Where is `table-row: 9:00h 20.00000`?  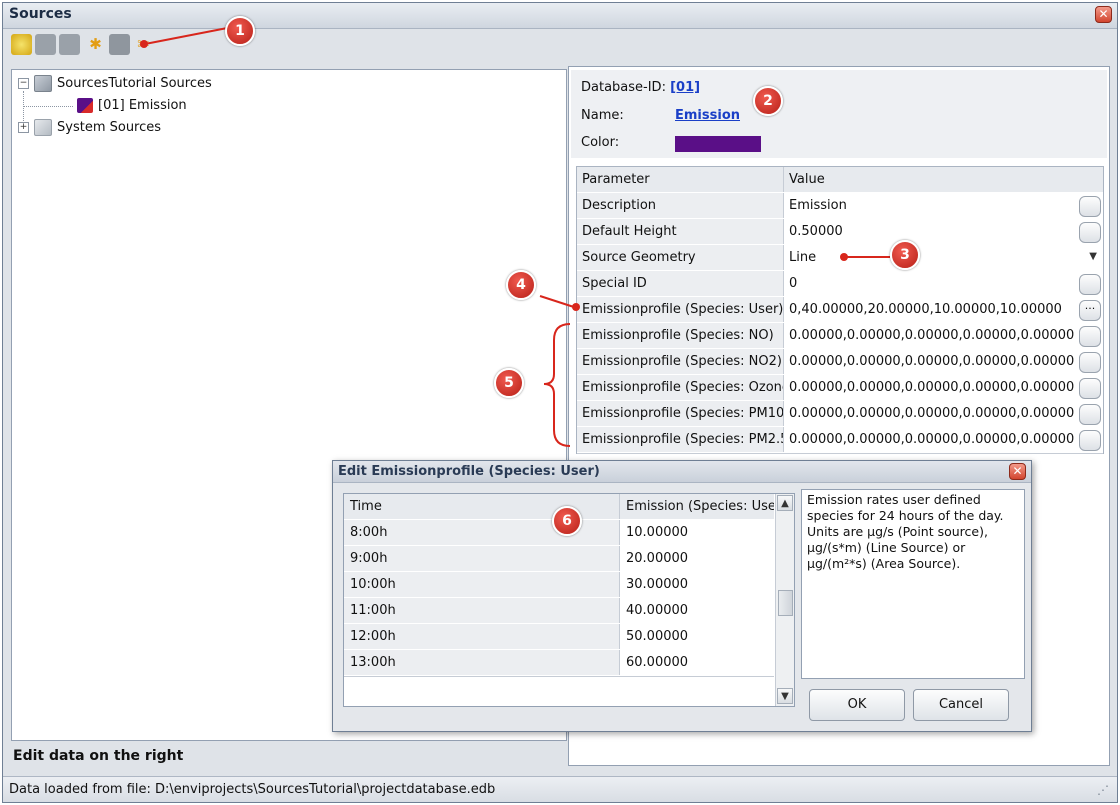
table-row: 9:00h 20.00000 is located at coordinates (559, 559).